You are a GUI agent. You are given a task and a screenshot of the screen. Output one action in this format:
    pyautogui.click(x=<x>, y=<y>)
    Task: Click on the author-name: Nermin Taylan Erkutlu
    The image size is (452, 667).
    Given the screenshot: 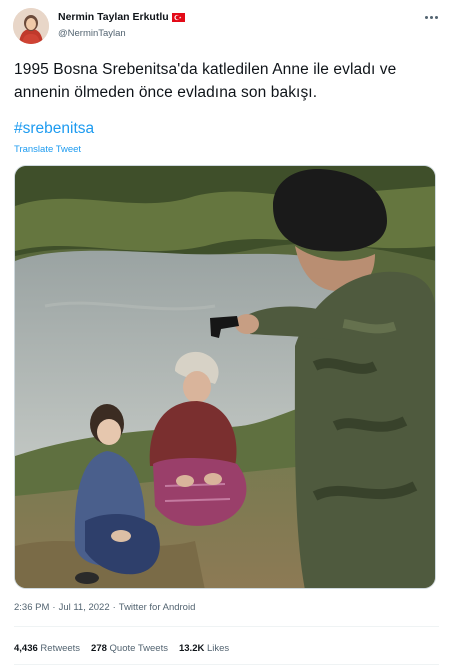 What is the action you would take?
    pyautogui.click(x=113, y=17)
    